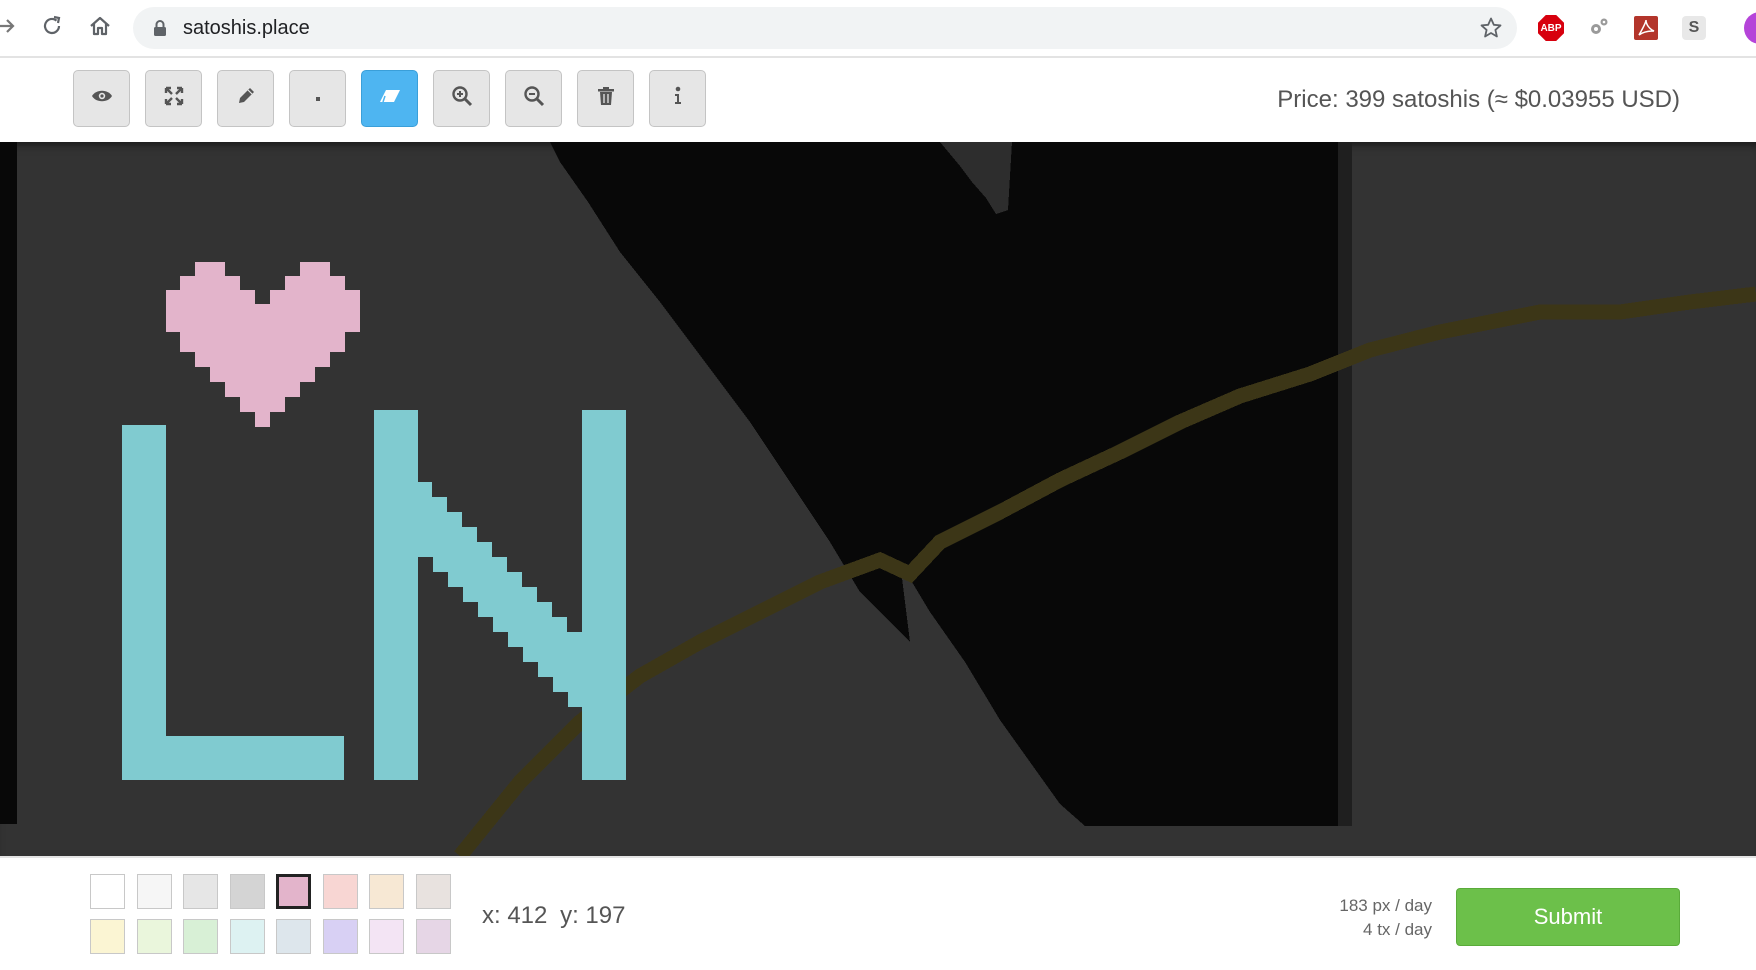 Image resolution: width=1756 pixels, height=970 pixels. I want to click on px-per-day: 183 px / day, so click(1385, 905).